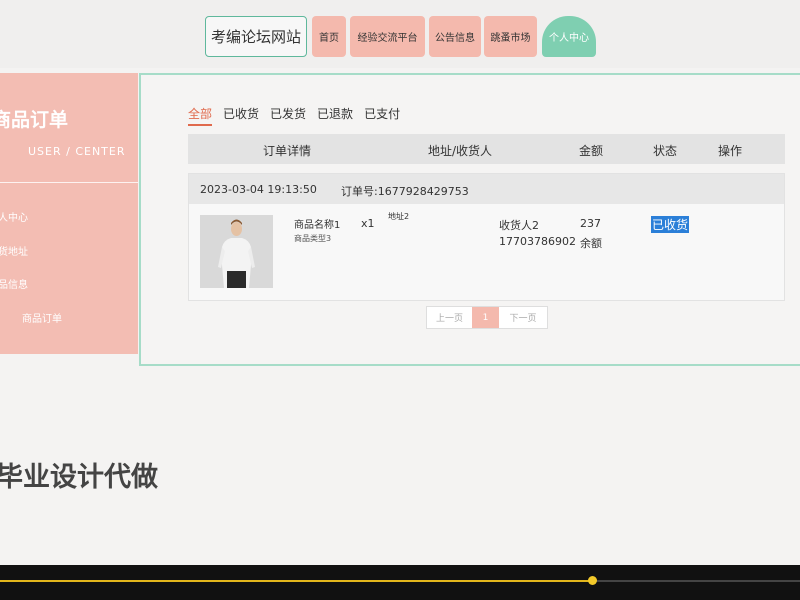 This screenshot has height=600, width=800. I want to click on order-receiver: 收货人2, so click(519, 225).